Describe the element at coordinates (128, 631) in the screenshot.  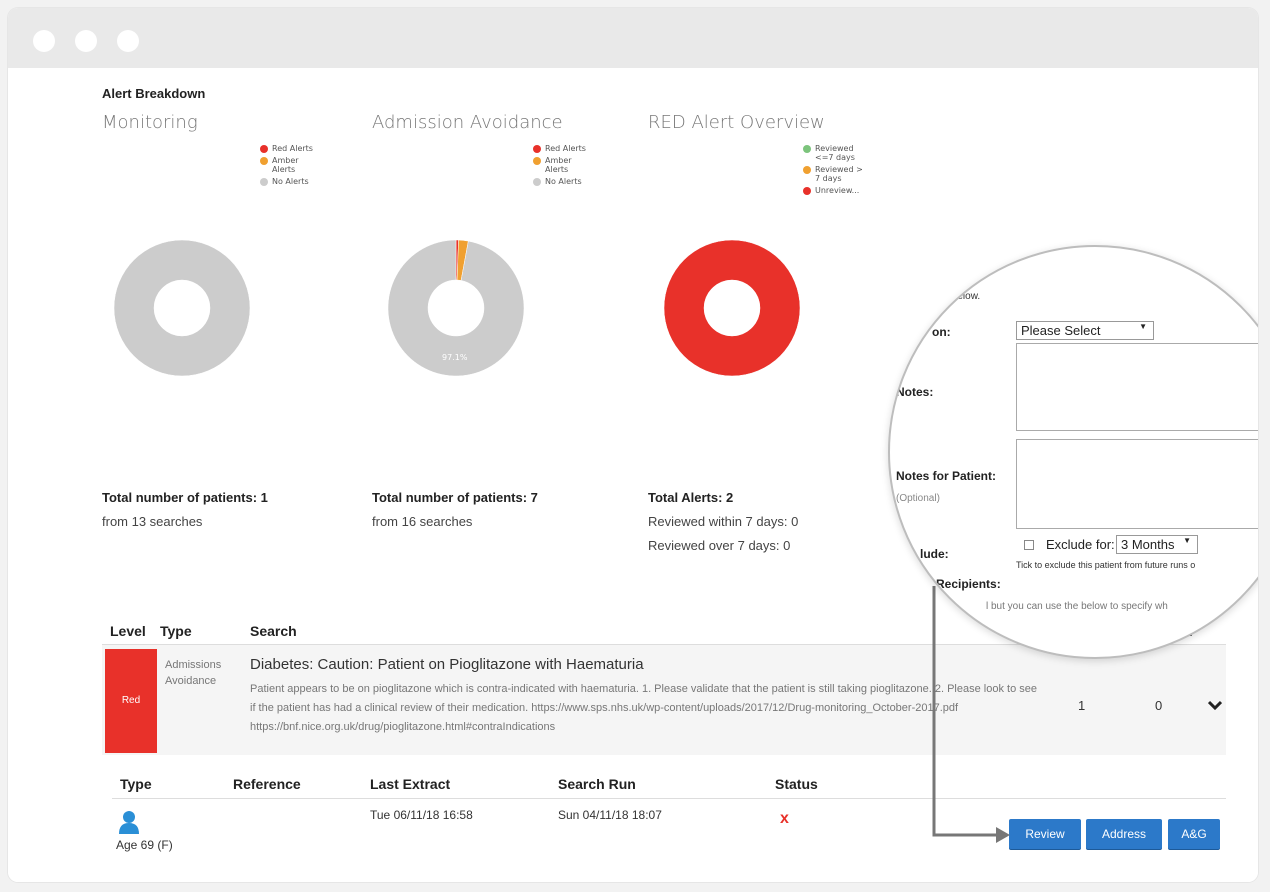
I see `column-header-level: Level` at that location.